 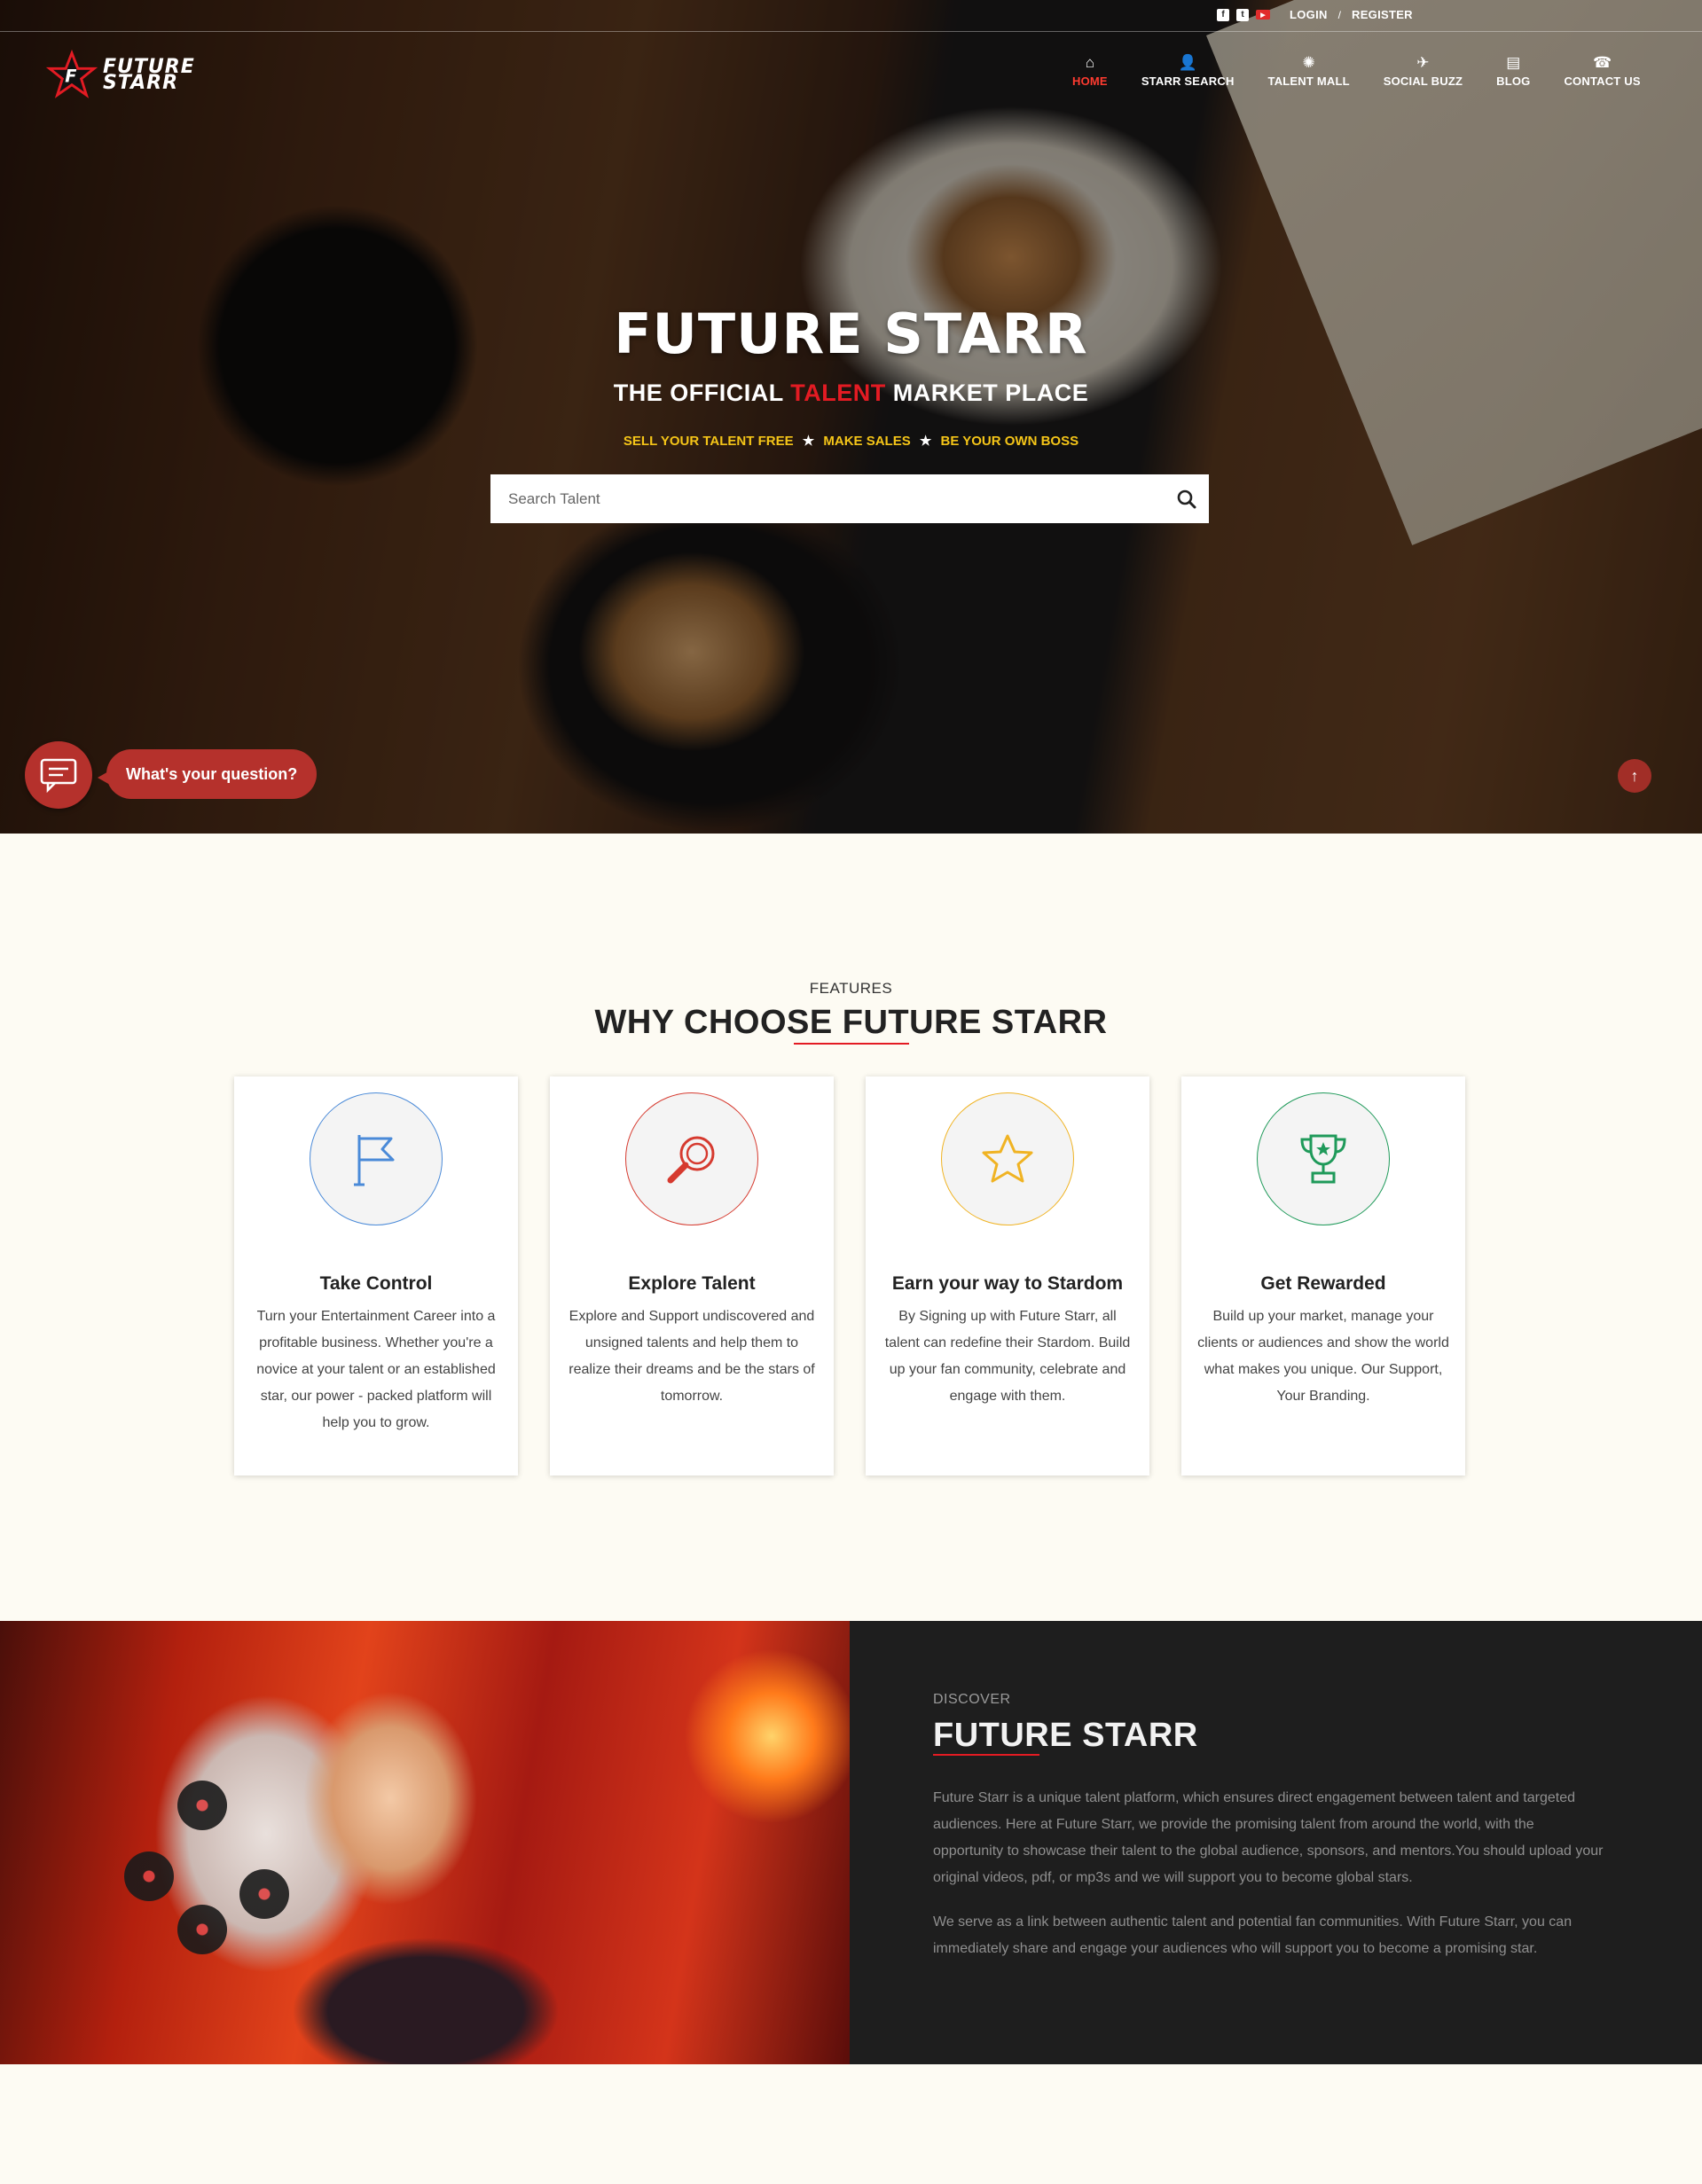 I want to click on feature-title: Earn your way to Stardom, so click(x=1008, y=1283).